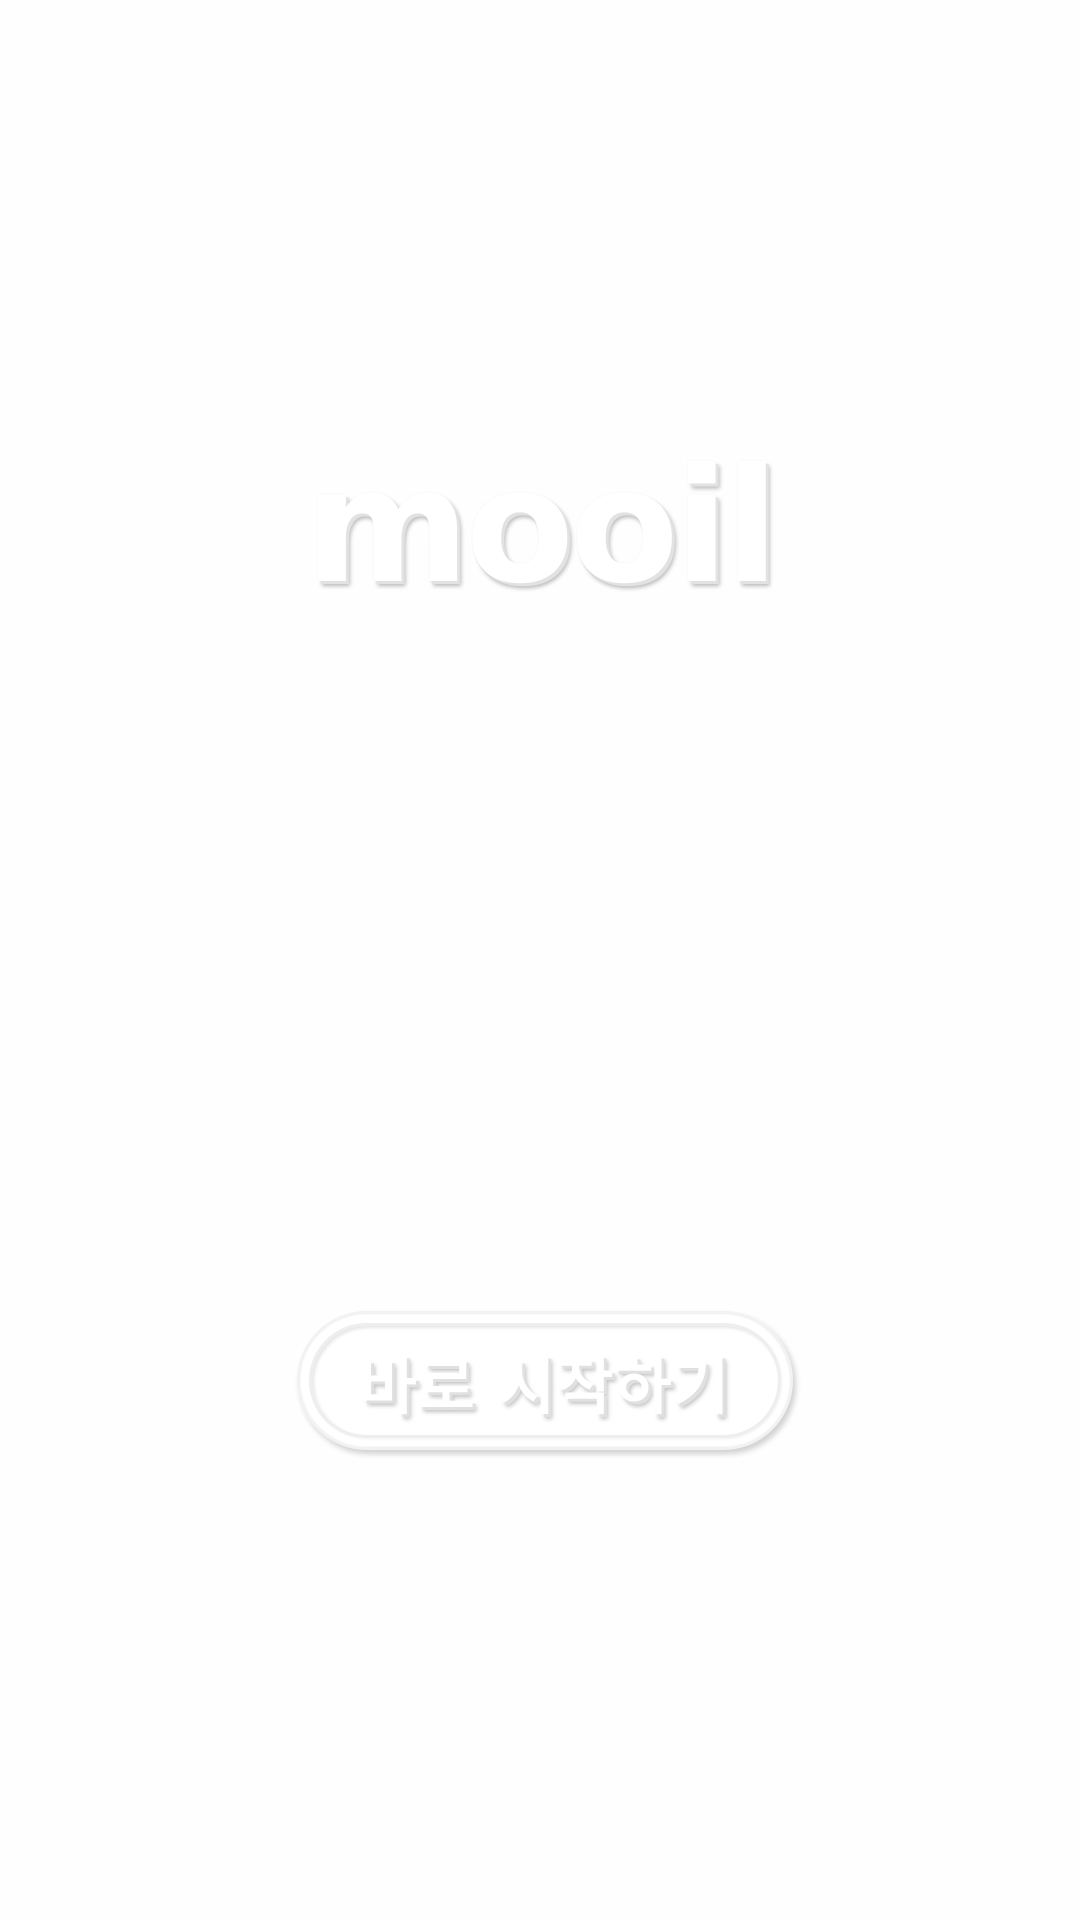 This screenshot has height=1920, width=1080. Describe the element at coordinates (545, 1386) in the screenshot. I see `start-button-label: 바로 시작하기` at that location.